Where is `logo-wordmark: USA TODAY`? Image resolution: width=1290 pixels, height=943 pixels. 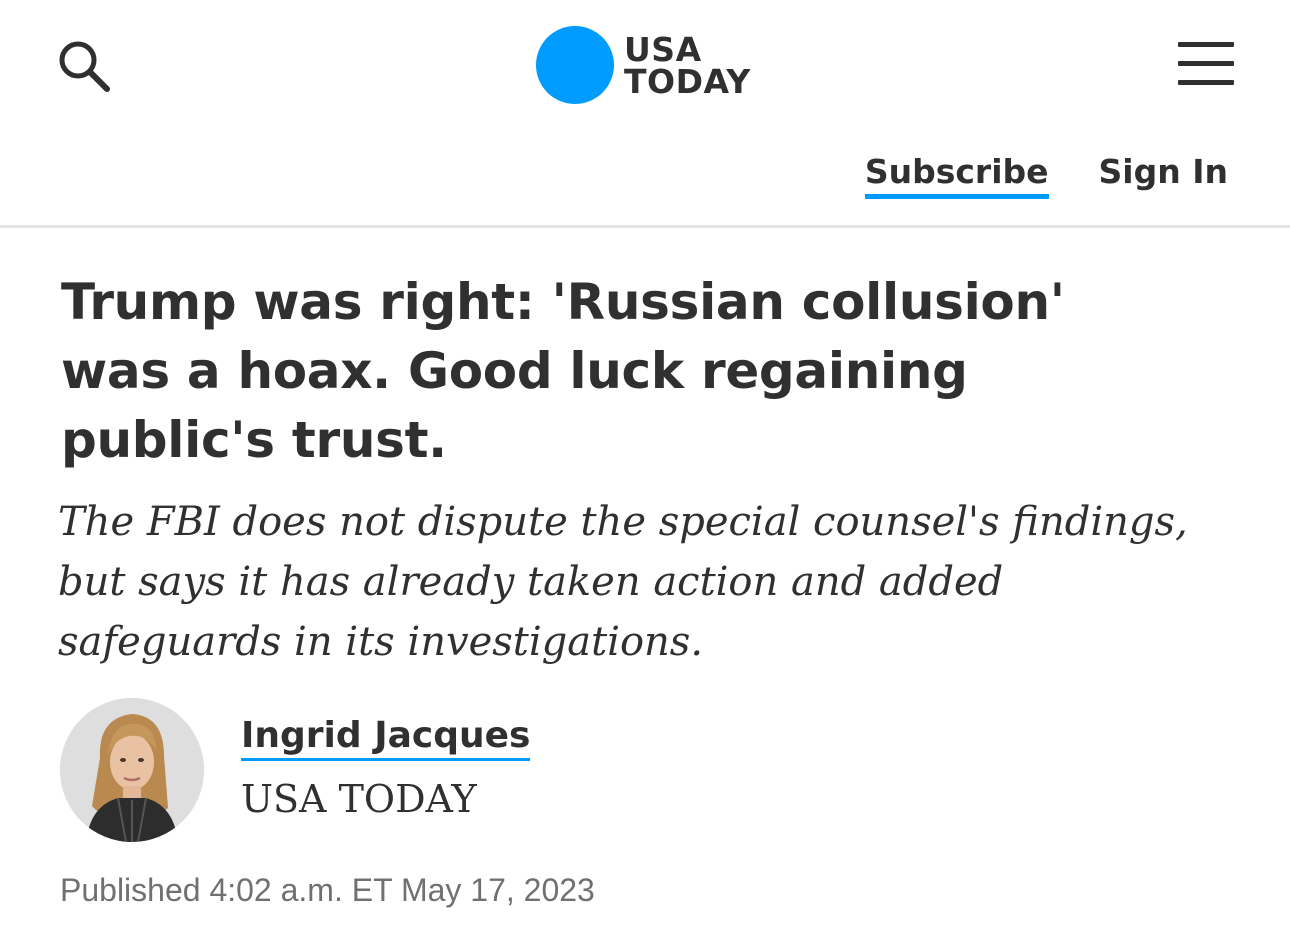
logo-wordmark: USA TODAY is located at coordinates (687, 67).